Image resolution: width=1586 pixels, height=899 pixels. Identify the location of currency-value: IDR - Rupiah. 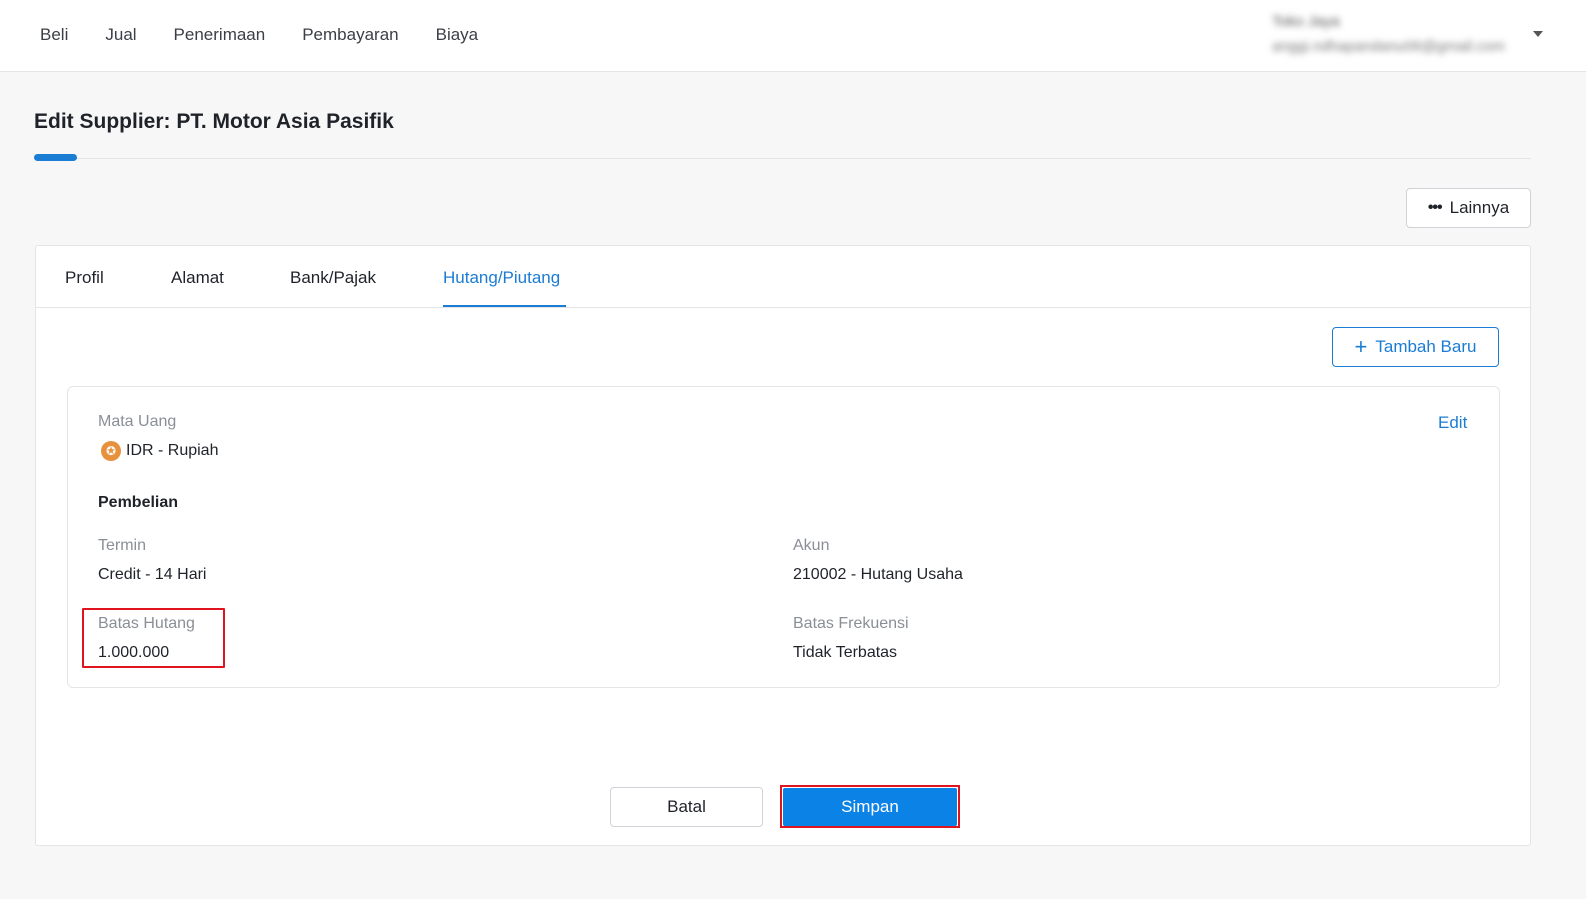
(172, 450).